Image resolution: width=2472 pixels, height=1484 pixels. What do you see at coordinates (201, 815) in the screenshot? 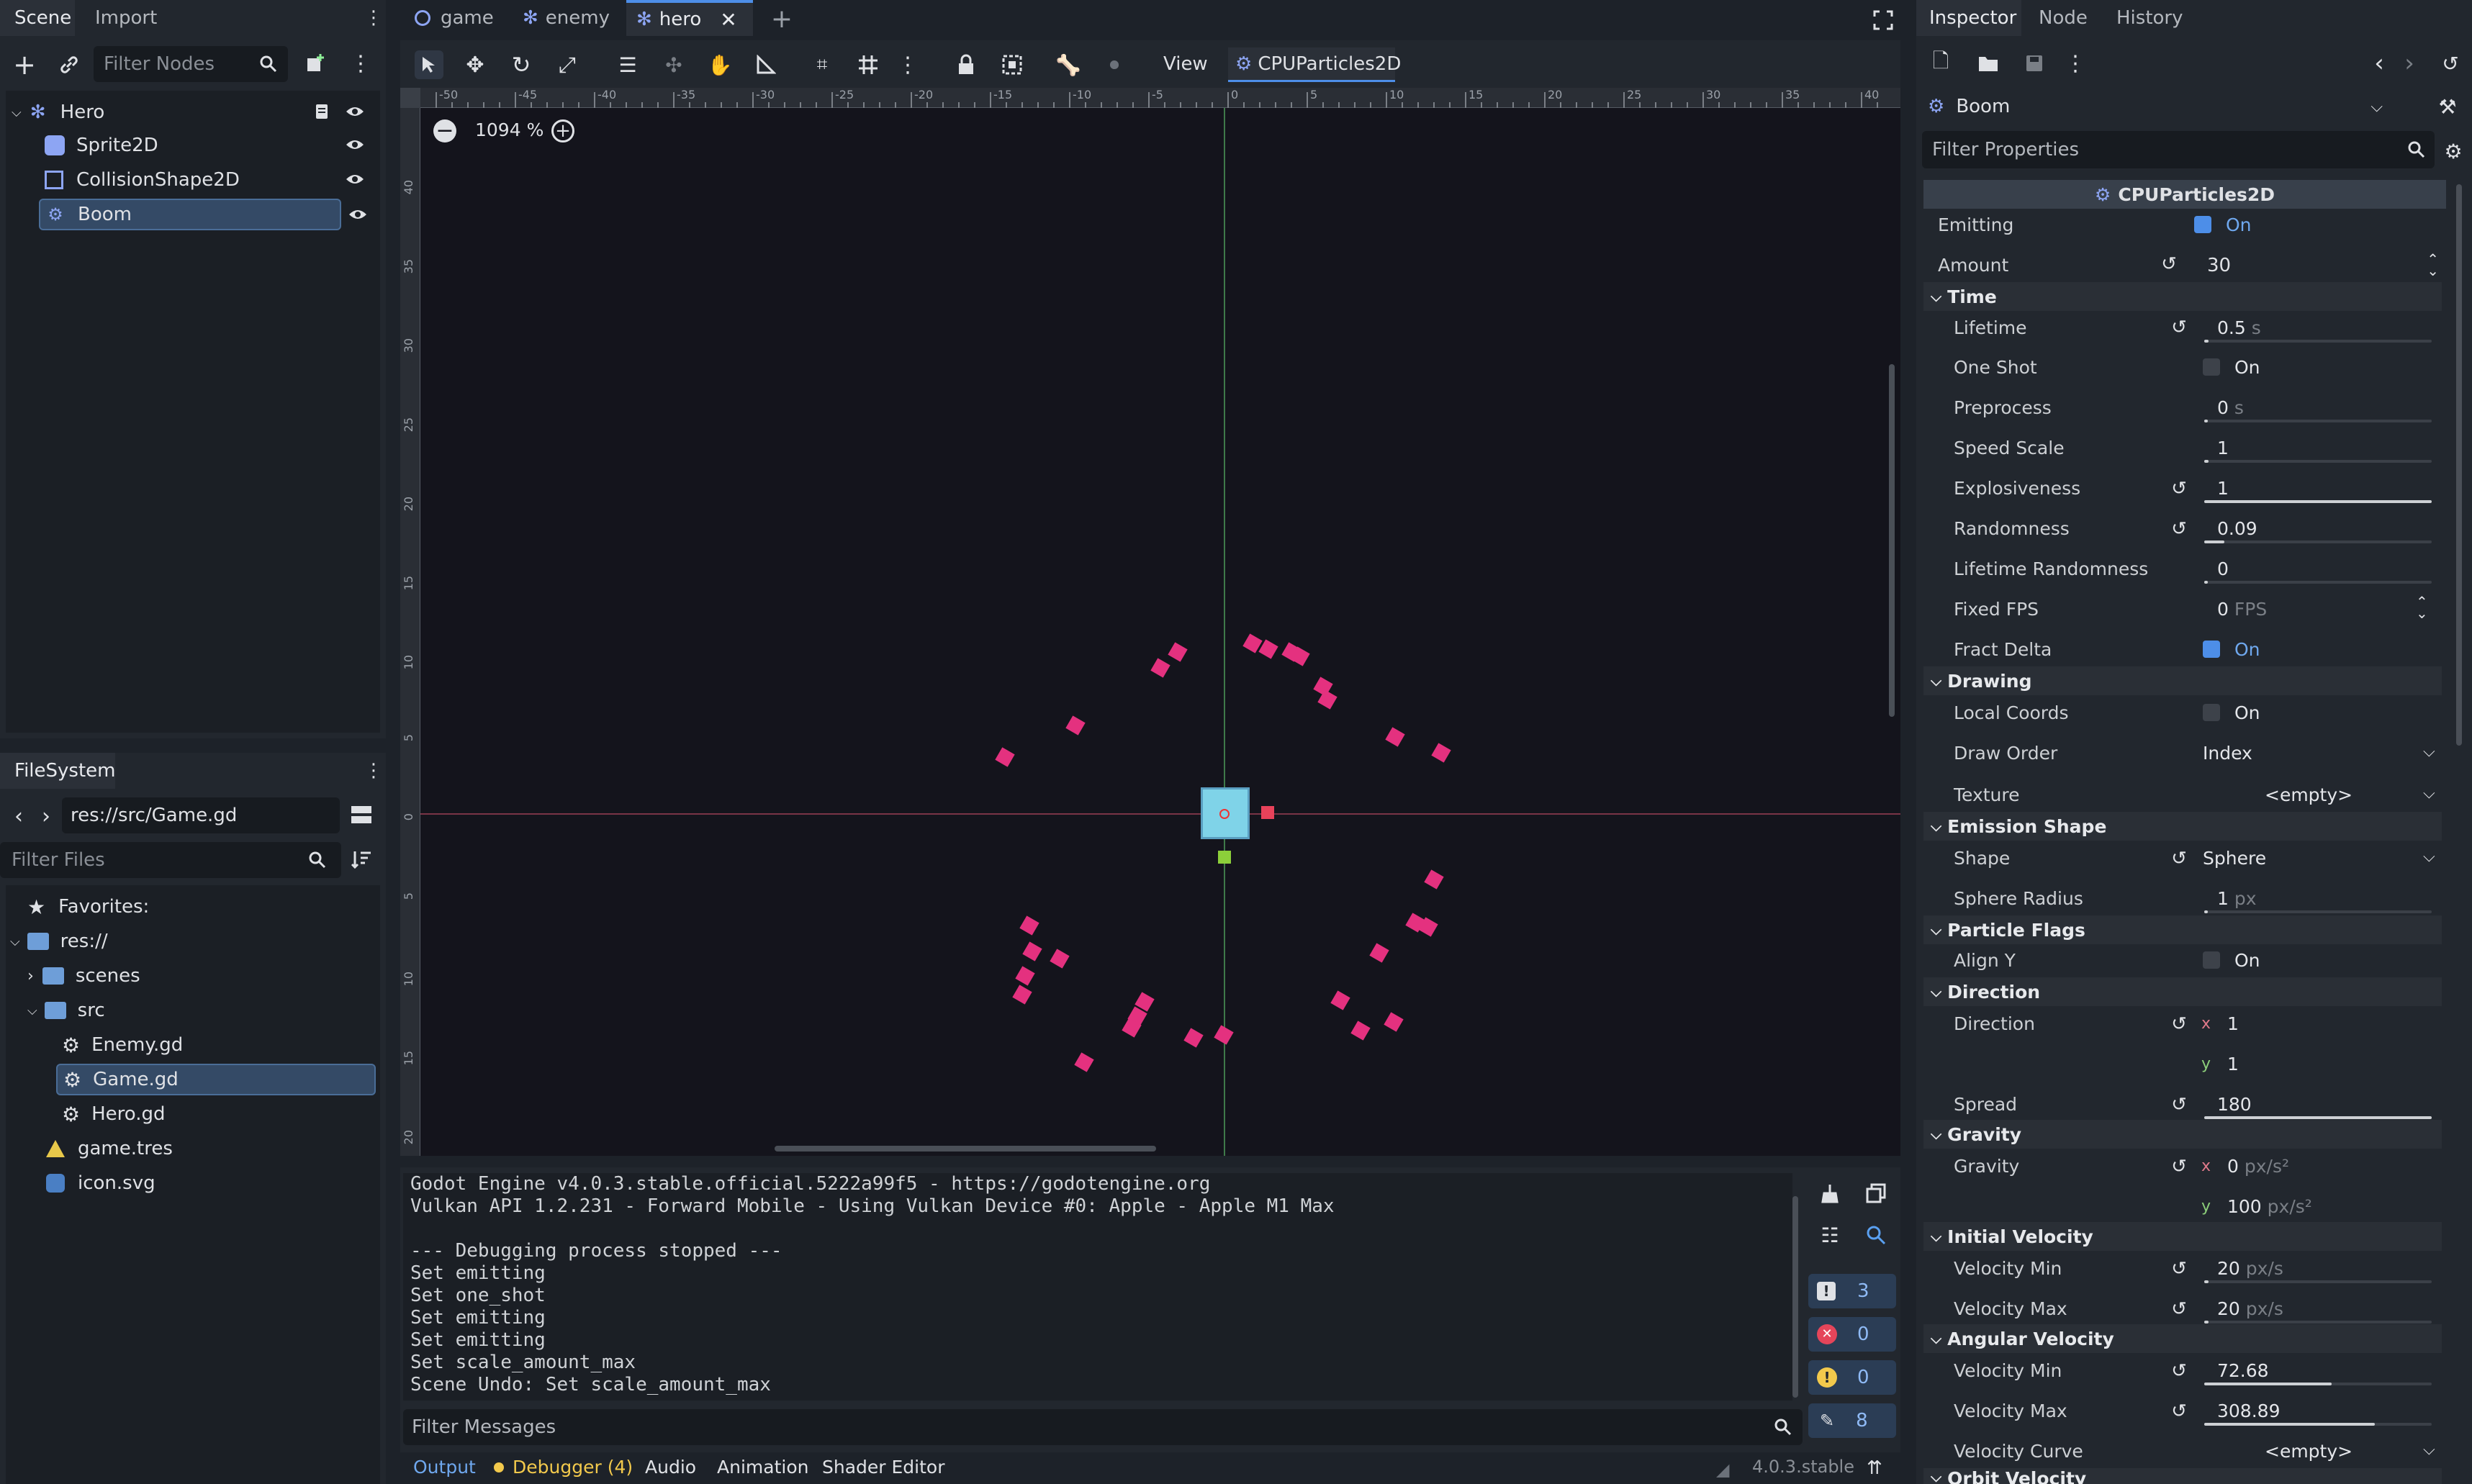
I see `path-field: res://src/Game.gd` at bounding box center [201, 815].